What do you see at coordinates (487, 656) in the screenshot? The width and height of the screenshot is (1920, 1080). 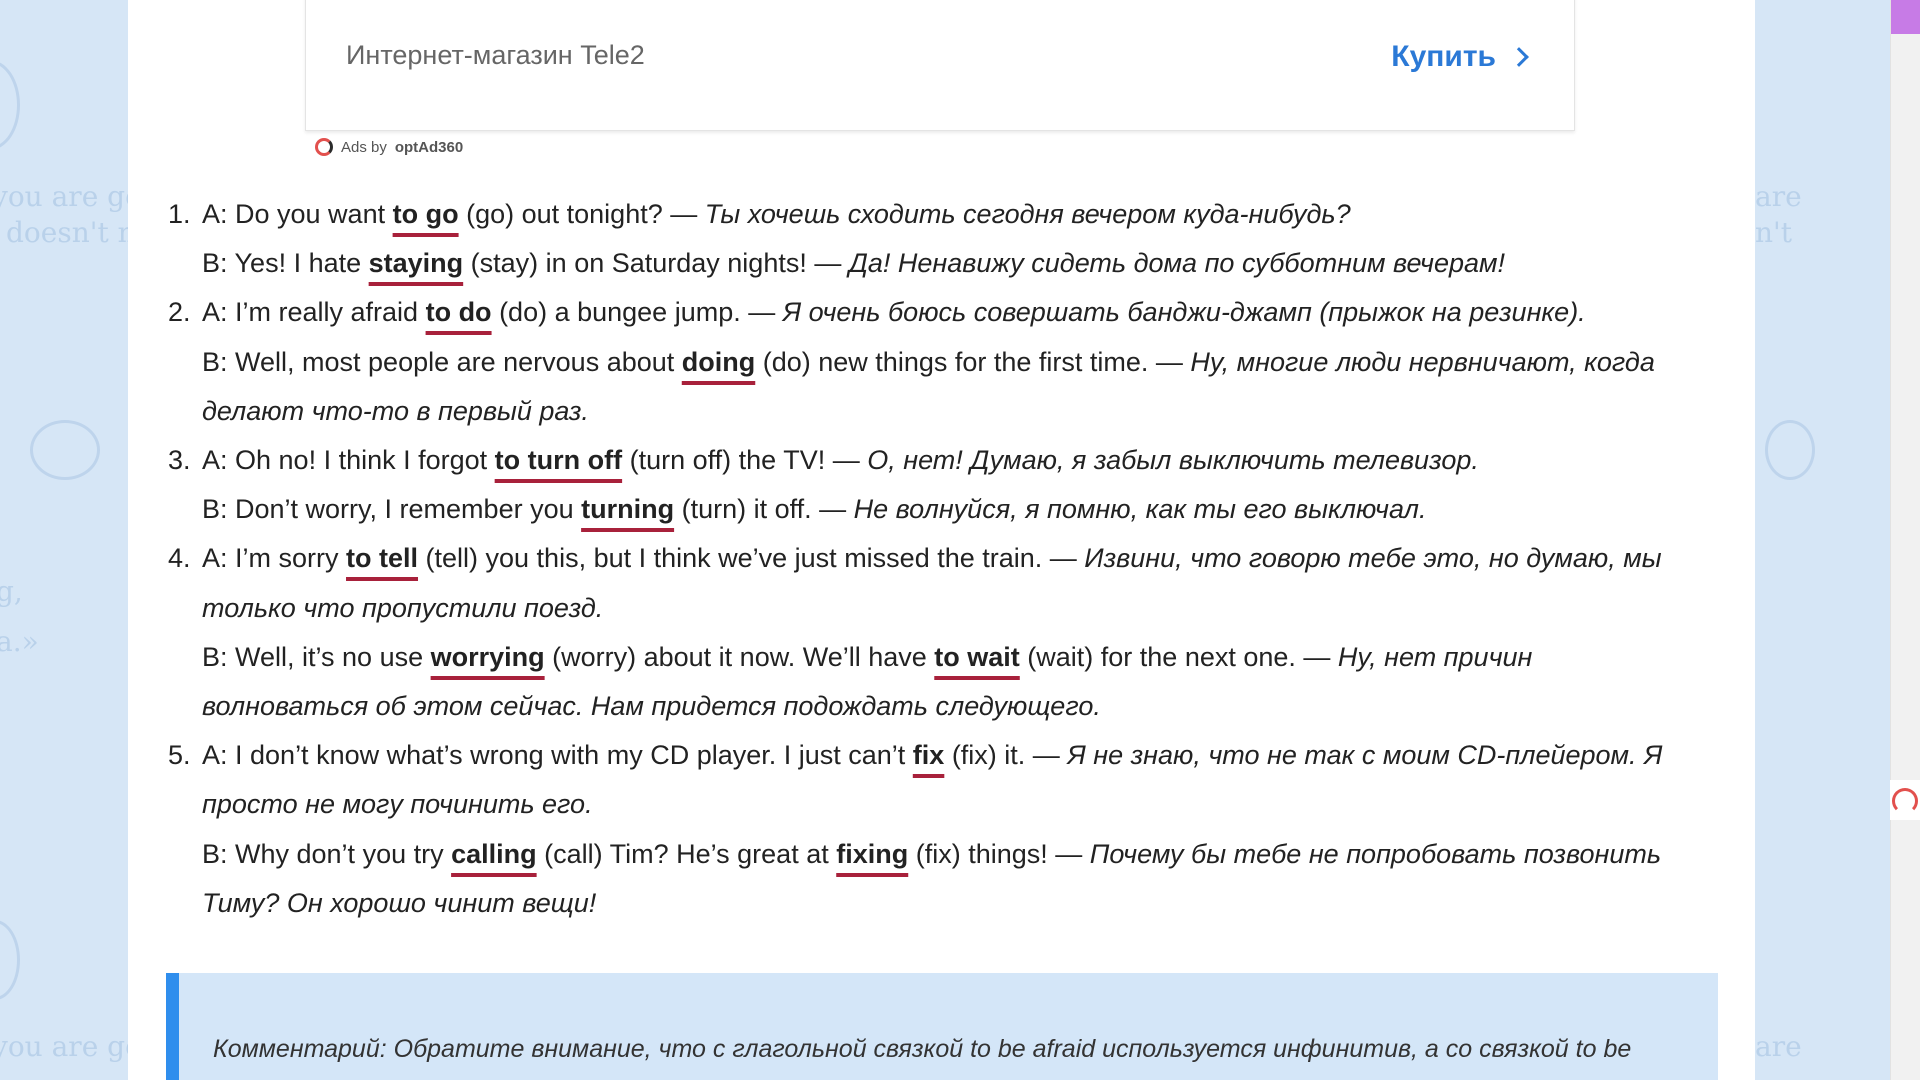 I see `answer-word: worrying` at bounding box center [487, 656].